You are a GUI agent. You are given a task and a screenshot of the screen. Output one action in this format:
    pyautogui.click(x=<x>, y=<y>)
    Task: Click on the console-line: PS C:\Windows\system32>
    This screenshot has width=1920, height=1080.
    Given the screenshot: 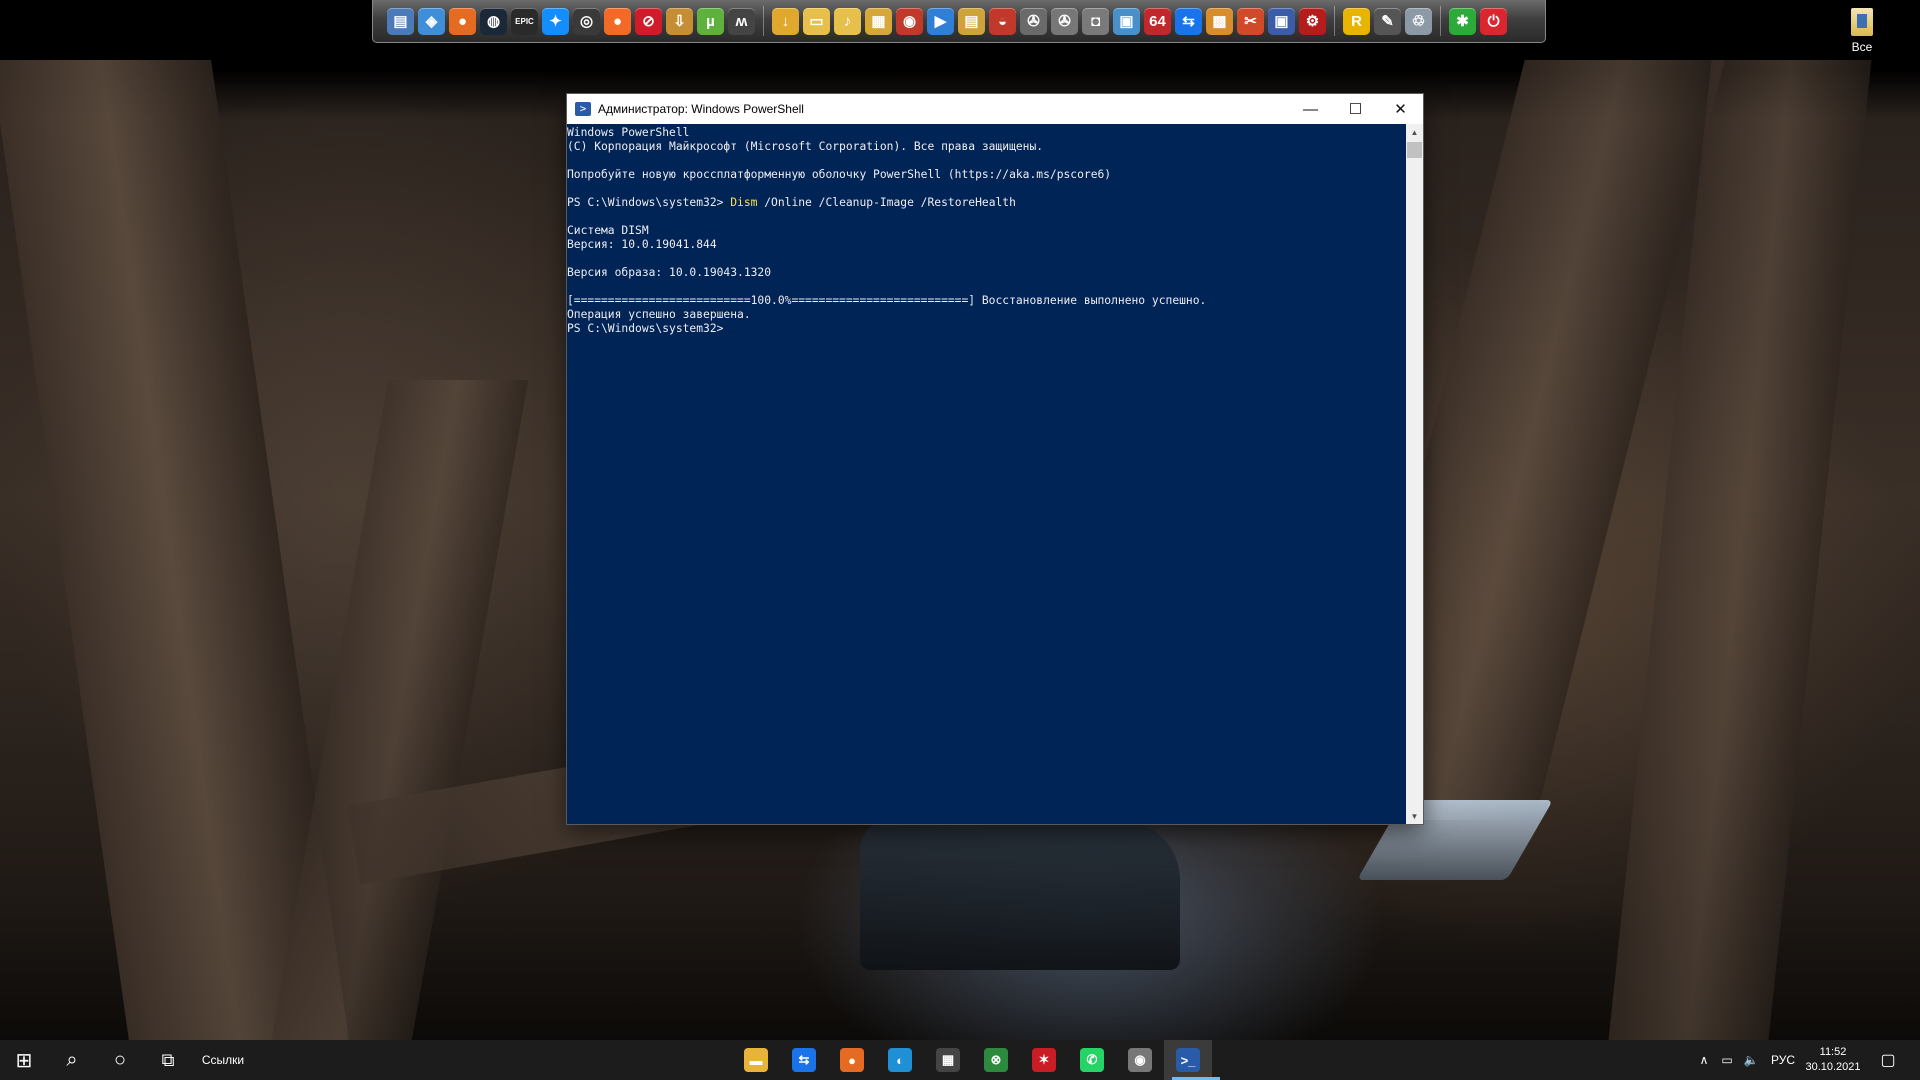 What is the action you would take?
    pyautogui.click(x=645, y=328)
    